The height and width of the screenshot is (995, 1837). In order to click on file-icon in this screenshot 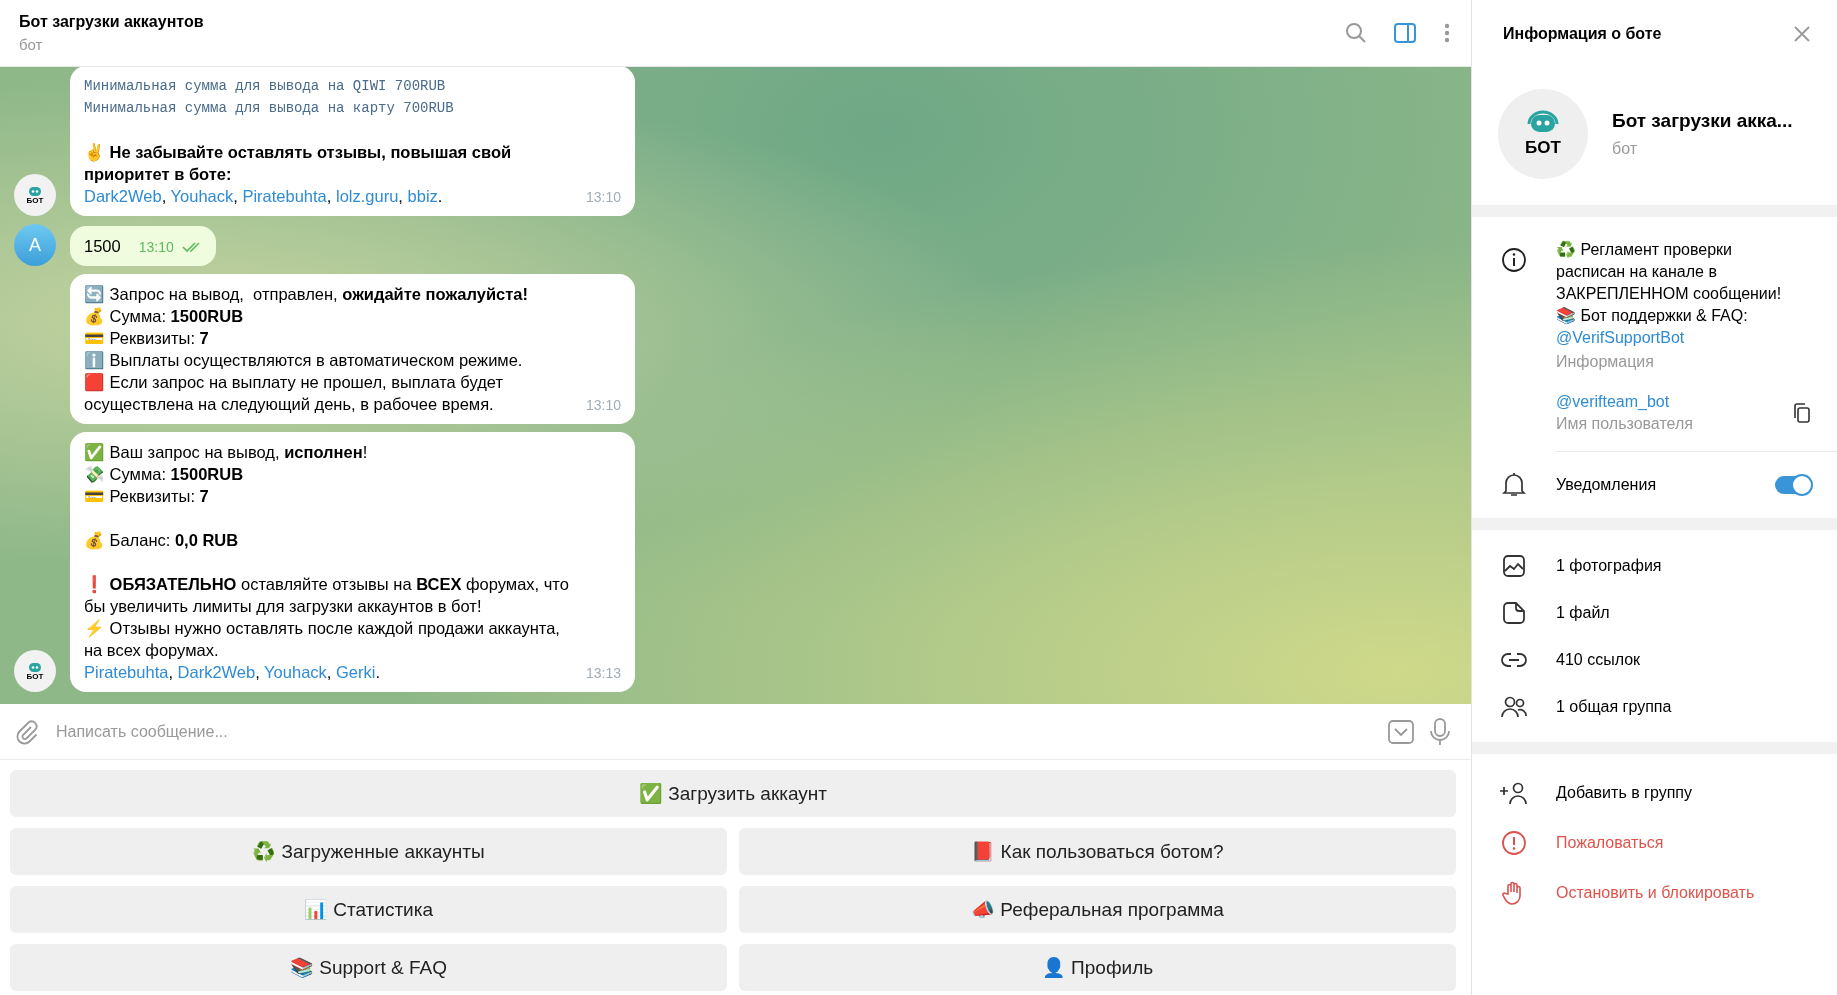, I will do `click(1514, 612)`.